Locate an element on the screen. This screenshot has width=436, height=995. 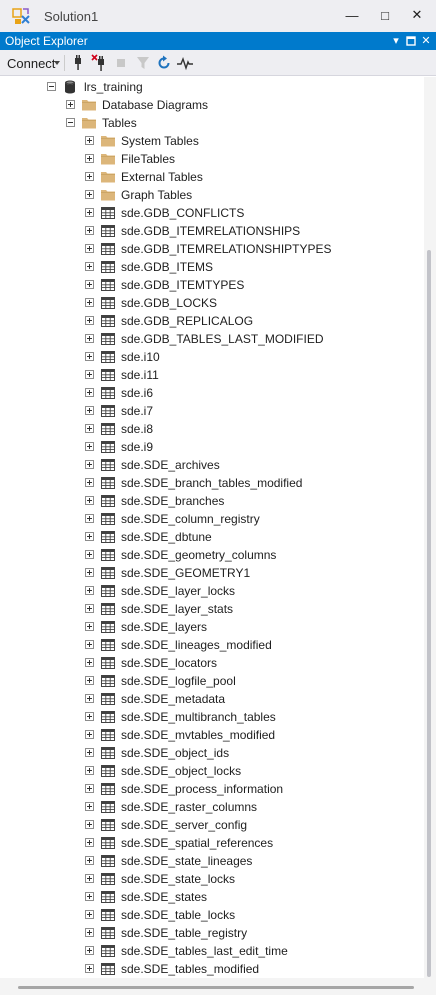
tree-node-folder: FileTables is located at coordinates (212, 159).